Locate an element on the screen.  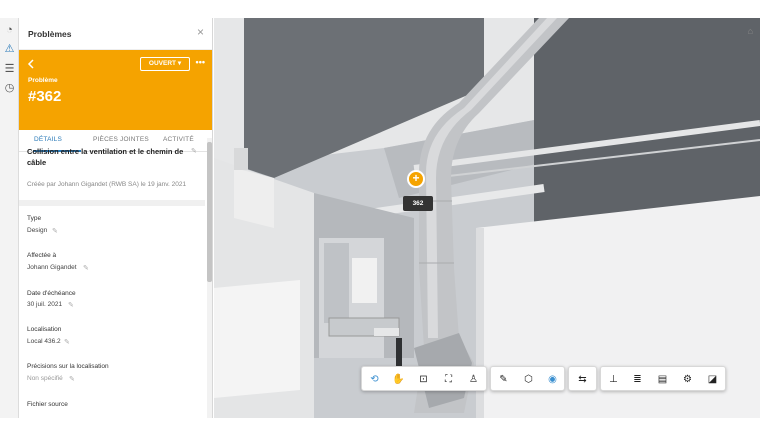
section-divider is located at coordinates (112, 203).